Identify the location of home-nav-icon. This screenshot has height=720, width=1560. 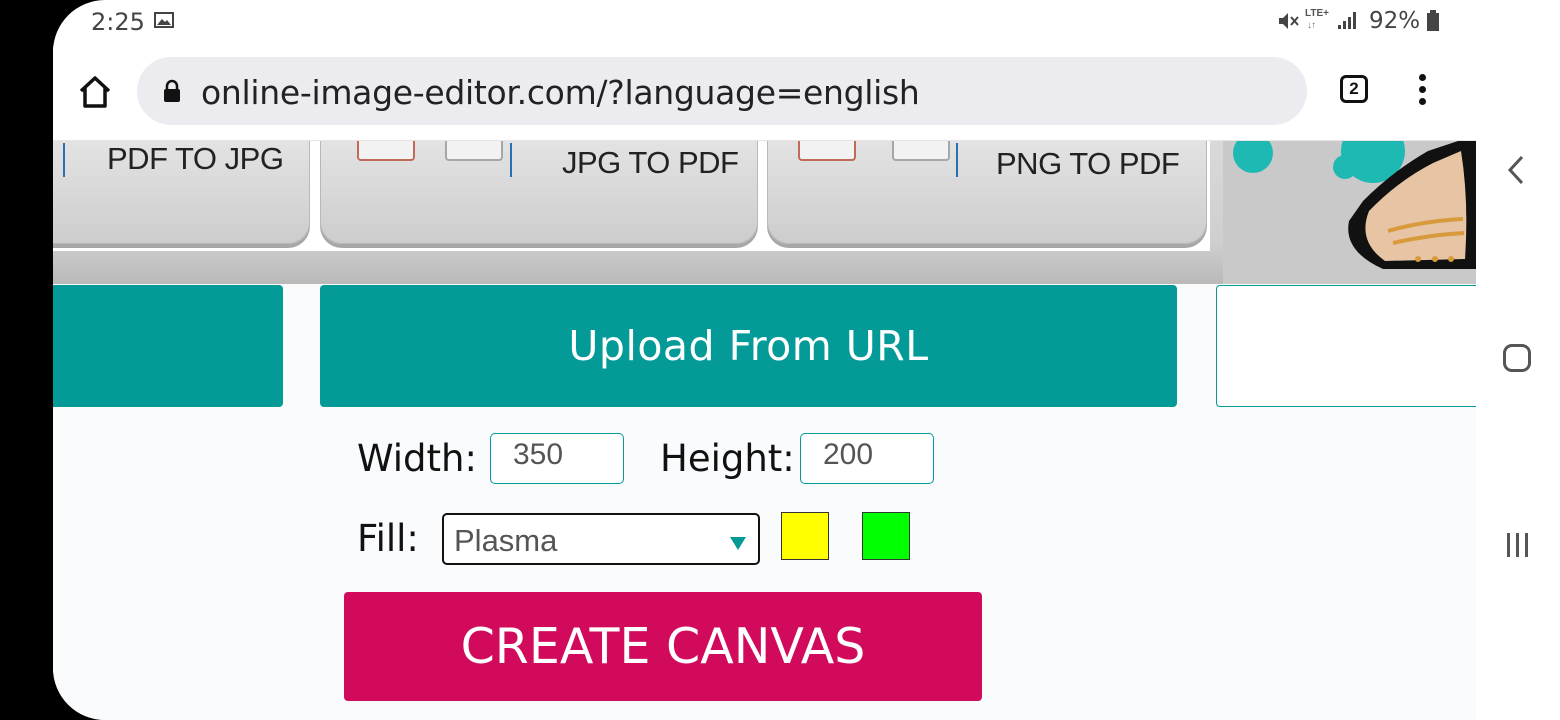
(1517, 358).